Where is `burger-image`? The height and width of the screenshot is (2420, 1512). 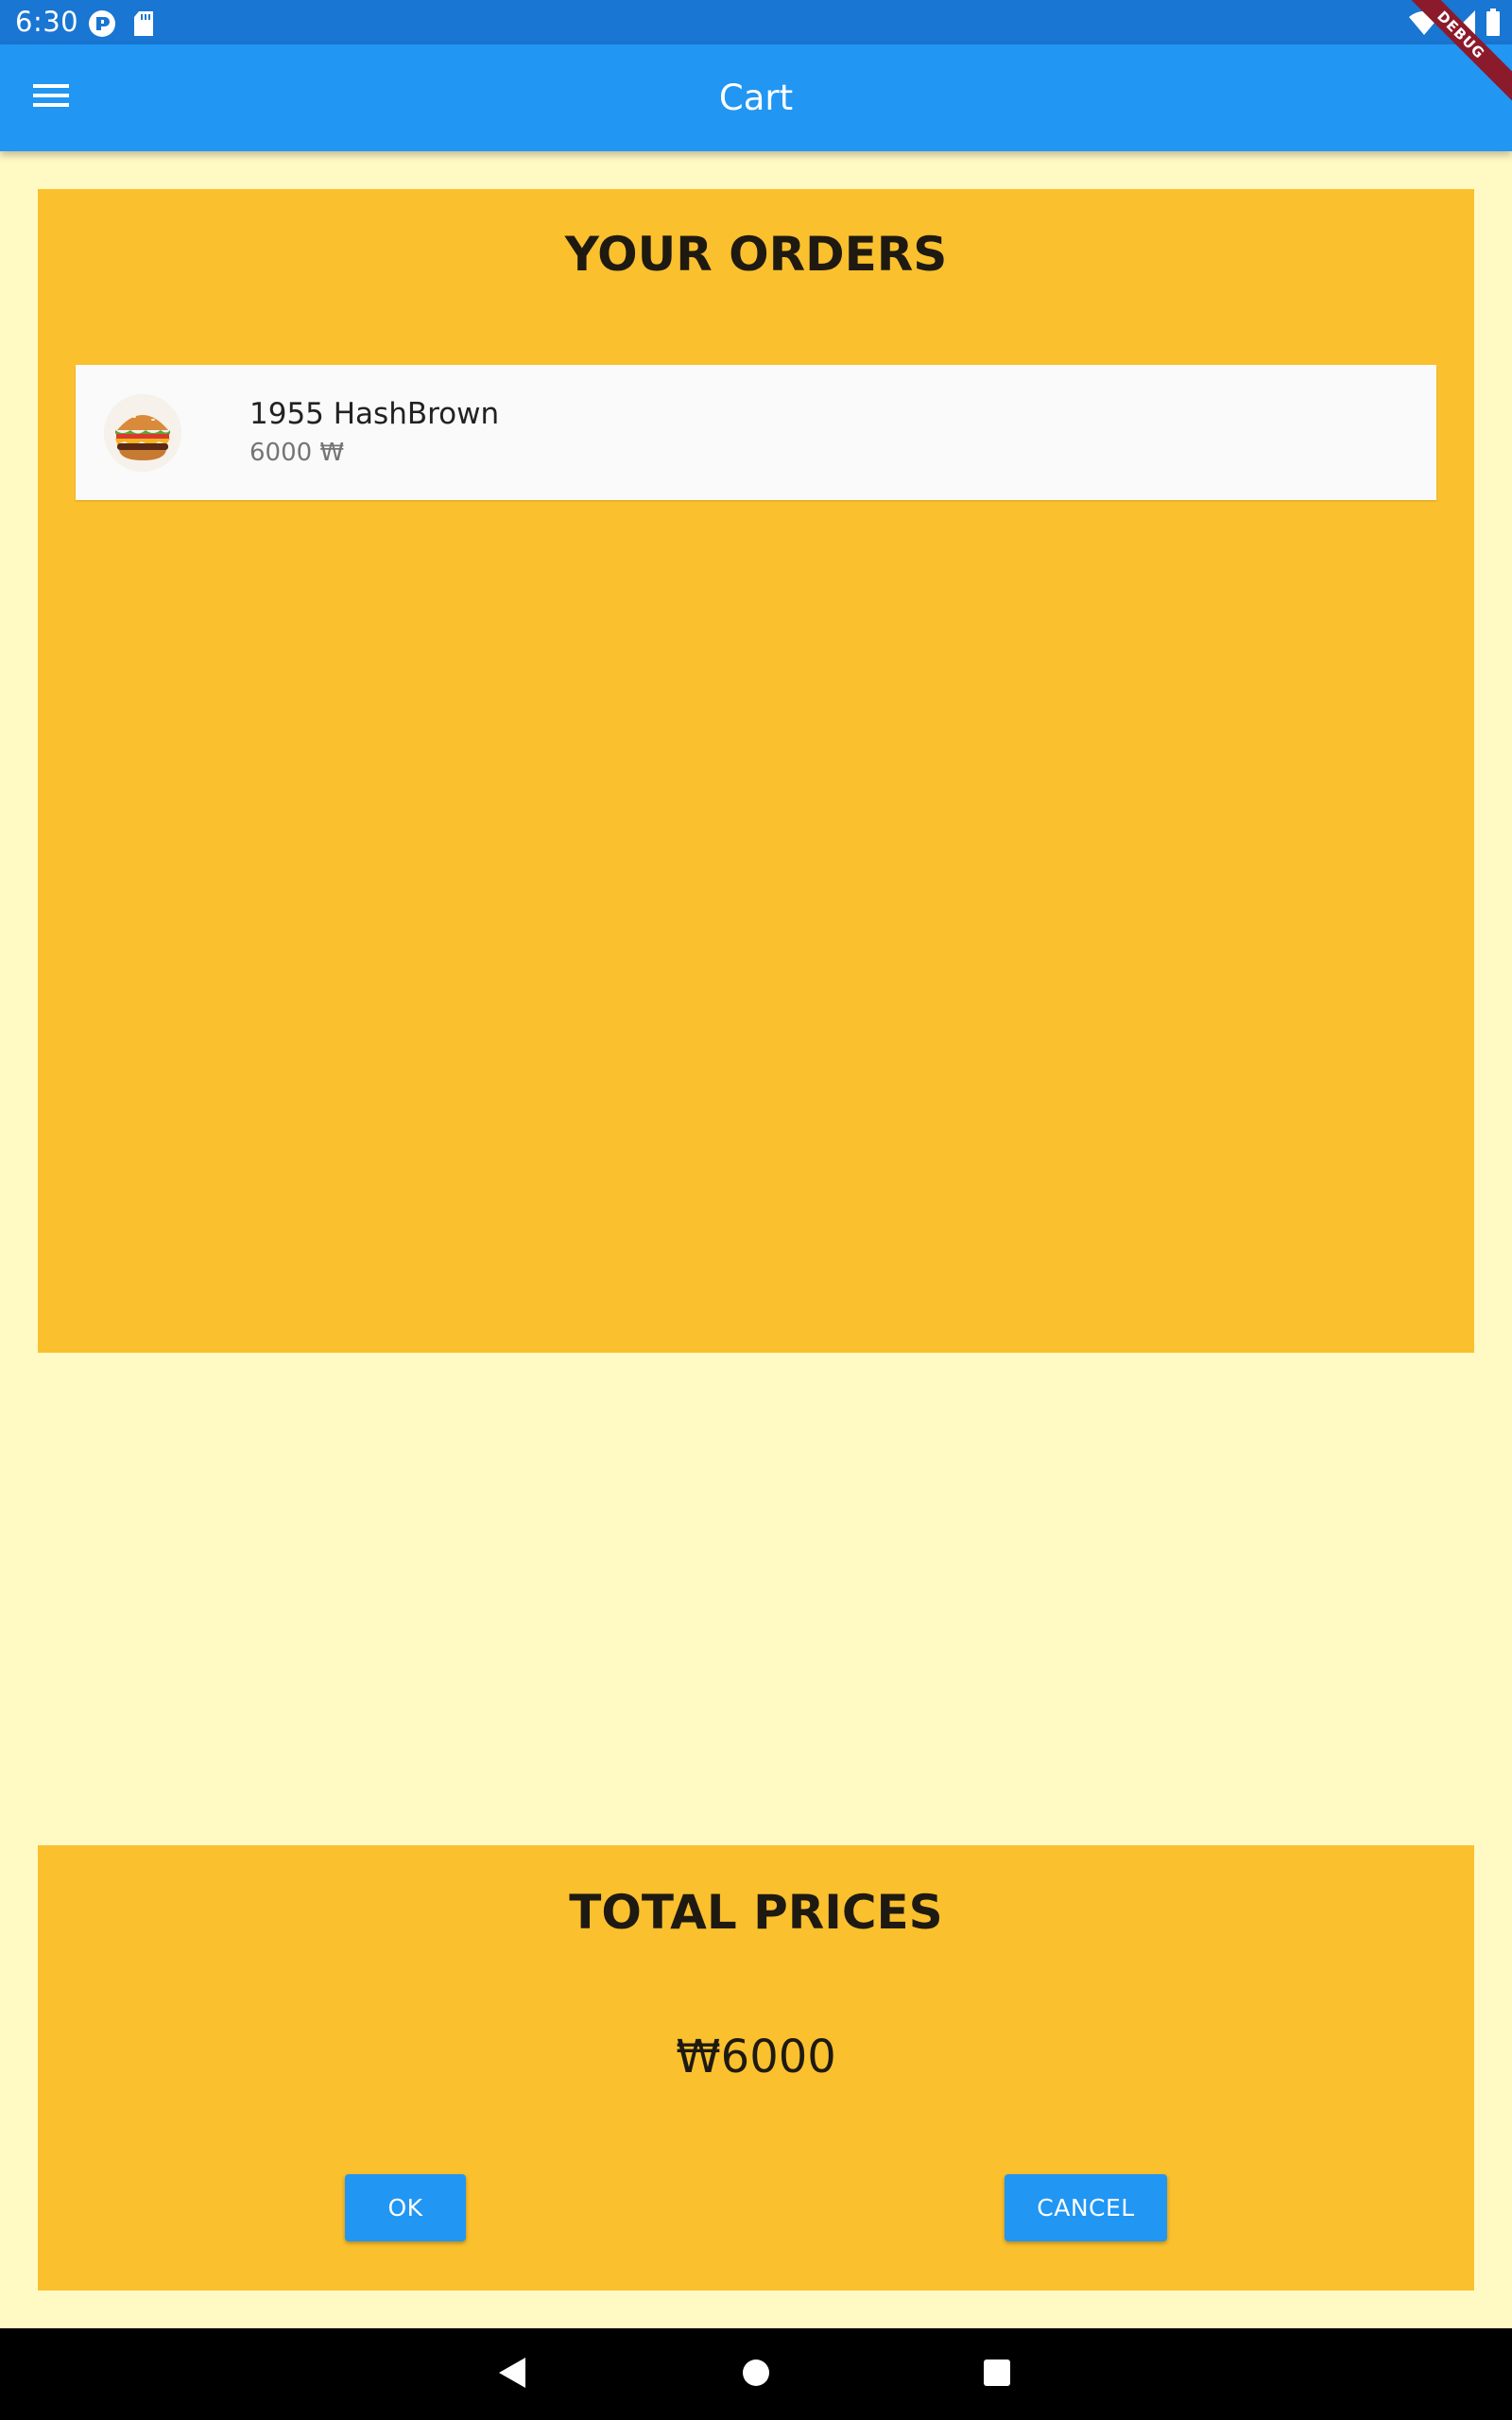 burger-image is located at coordinates (142, 433).